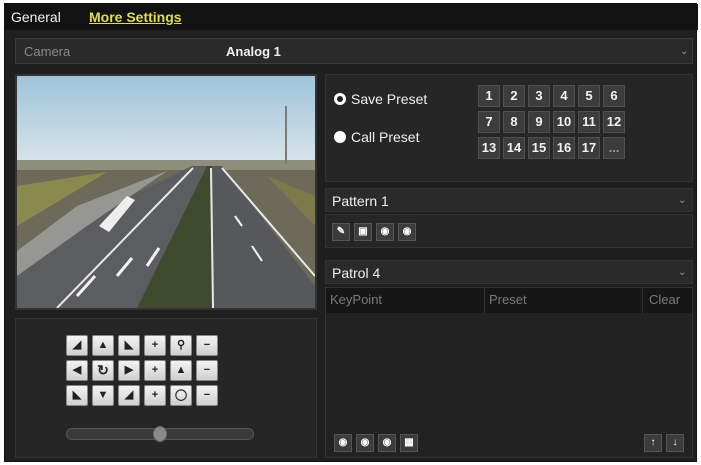 Image resolution: width=701 pixels, height=465 pixels. Describe the element at coordinates (77, 370) in the screenshot. I see `arrow-left-icon: ◀` at that location.